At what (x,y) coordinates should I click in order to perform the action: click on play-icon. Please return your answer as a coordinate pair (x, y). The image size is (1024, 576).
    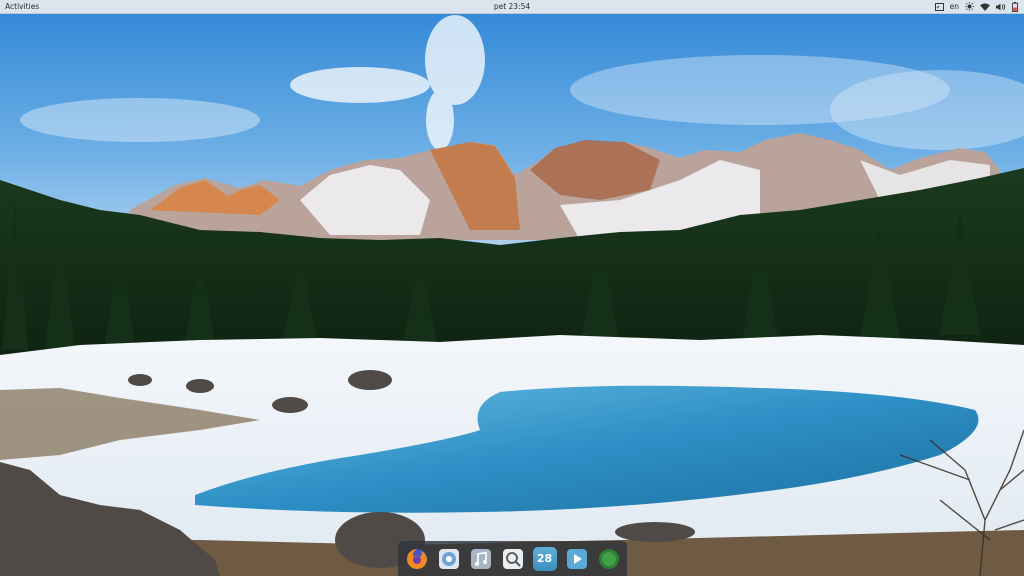
    Looking at the image, I should click on (576, 558).